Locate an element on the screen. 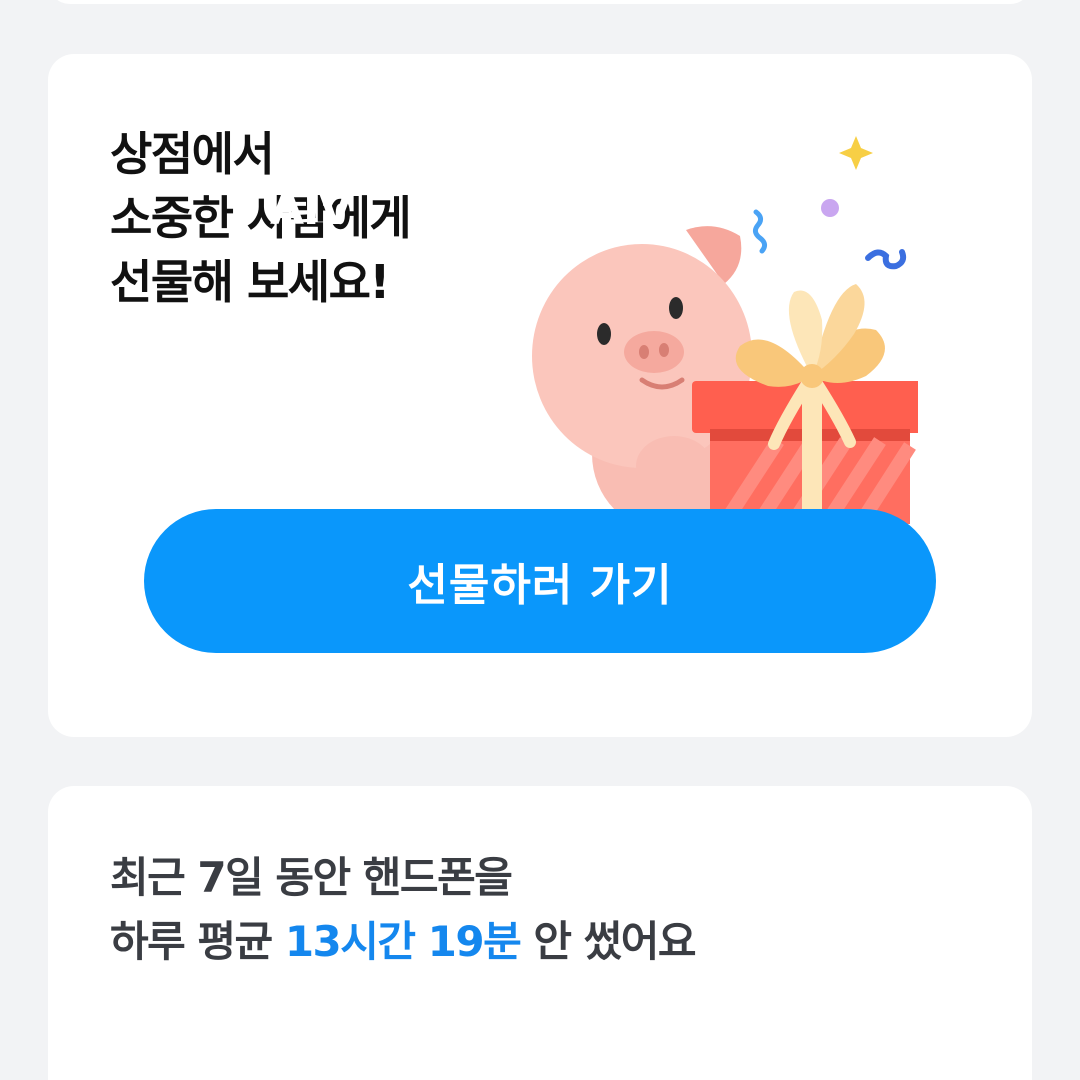  usage-summary-line-2: 하루 평균 13시간 19분 안 썼어요 is located at coordinates (403, 942).